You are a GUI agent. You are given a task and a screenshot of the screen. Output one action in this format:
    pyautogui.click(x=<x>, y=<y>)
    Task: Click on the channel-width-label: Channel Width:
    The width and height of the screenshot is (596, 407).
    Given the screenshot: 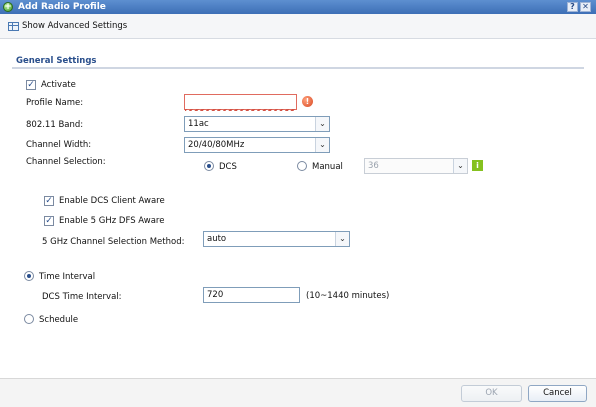 What is the action you would take?
    pyautogui.click(x=59, y=145)
    